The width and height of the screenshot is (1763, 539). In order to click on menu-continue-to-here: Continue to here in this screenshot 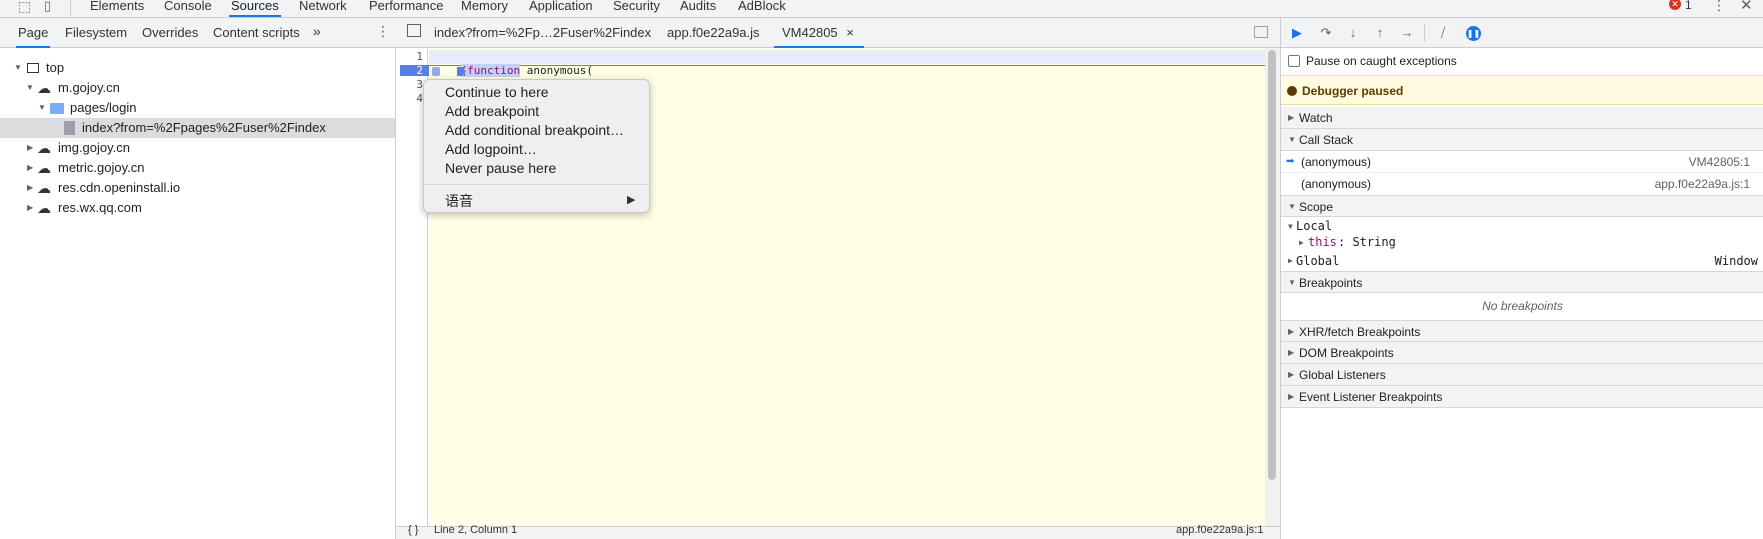, I will do `click(497, 92)`.